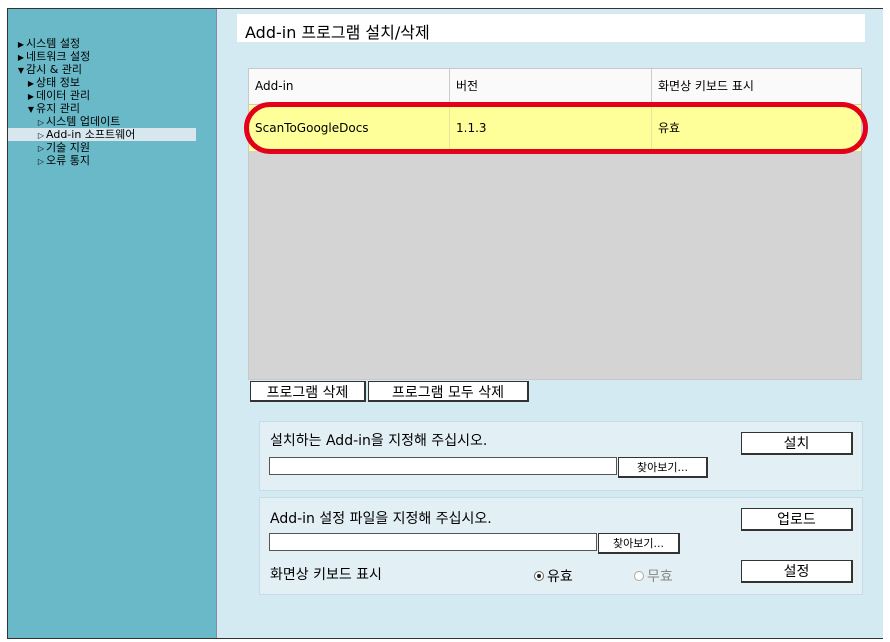 The image size is (890, 642). What do you see at coordinates (112, 95) in the screenshot?
I see `sidebar-item-data-management: ▶ 데이터 관리` at bounding box center [112, 95].